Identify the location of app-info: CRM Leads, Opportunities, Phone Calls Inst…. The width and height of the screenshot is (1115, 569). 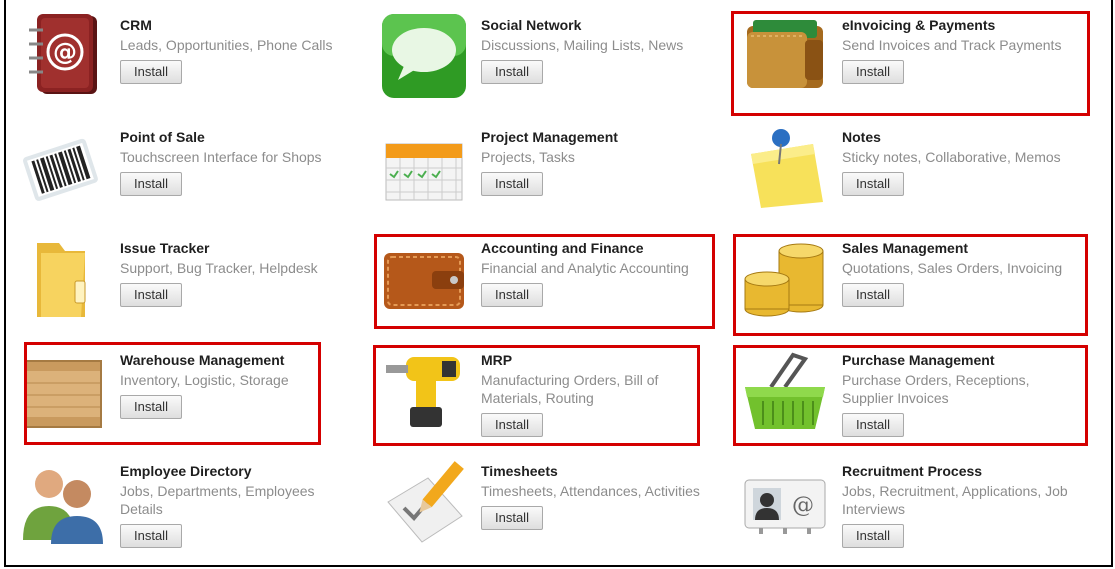
(240, 50).